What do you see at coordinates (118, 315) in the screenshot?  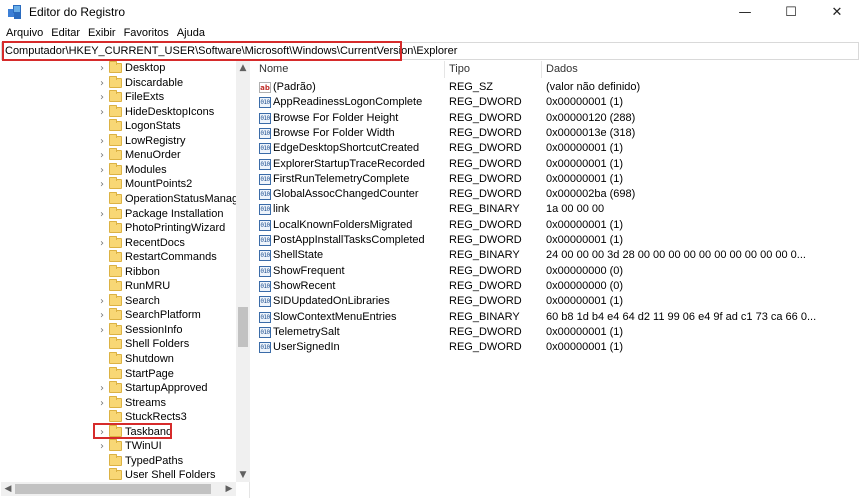 I see `tree-item-searchplatform: › SearchPlatform` at bounding box center [118, 315].